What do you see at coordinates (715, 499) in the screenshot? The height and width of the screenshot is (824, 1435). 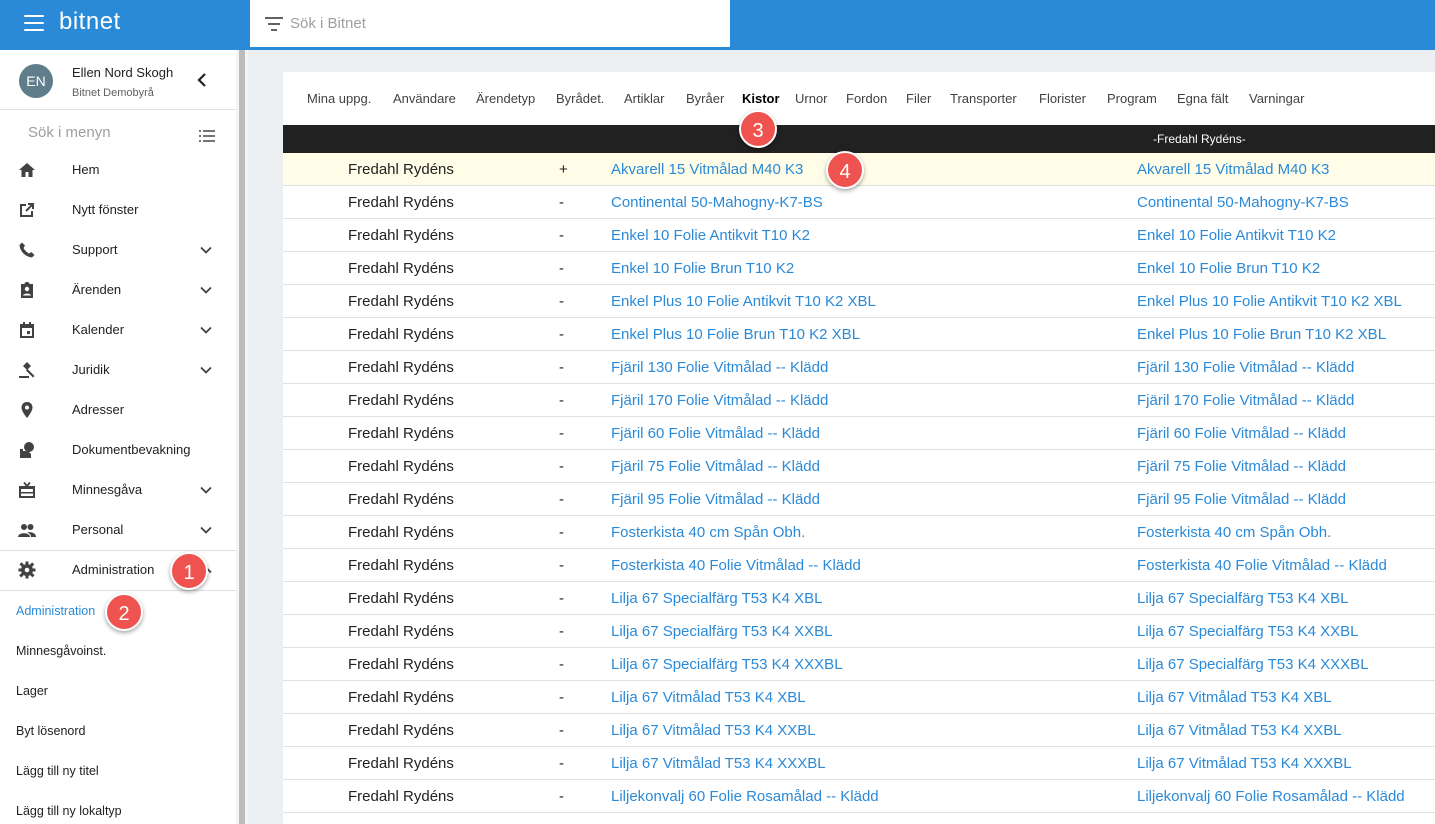 I see `cell-coffin-name-link: Fjäril 95 Folie Vitmålad -- Klädd` at bounding box center [715, 499].